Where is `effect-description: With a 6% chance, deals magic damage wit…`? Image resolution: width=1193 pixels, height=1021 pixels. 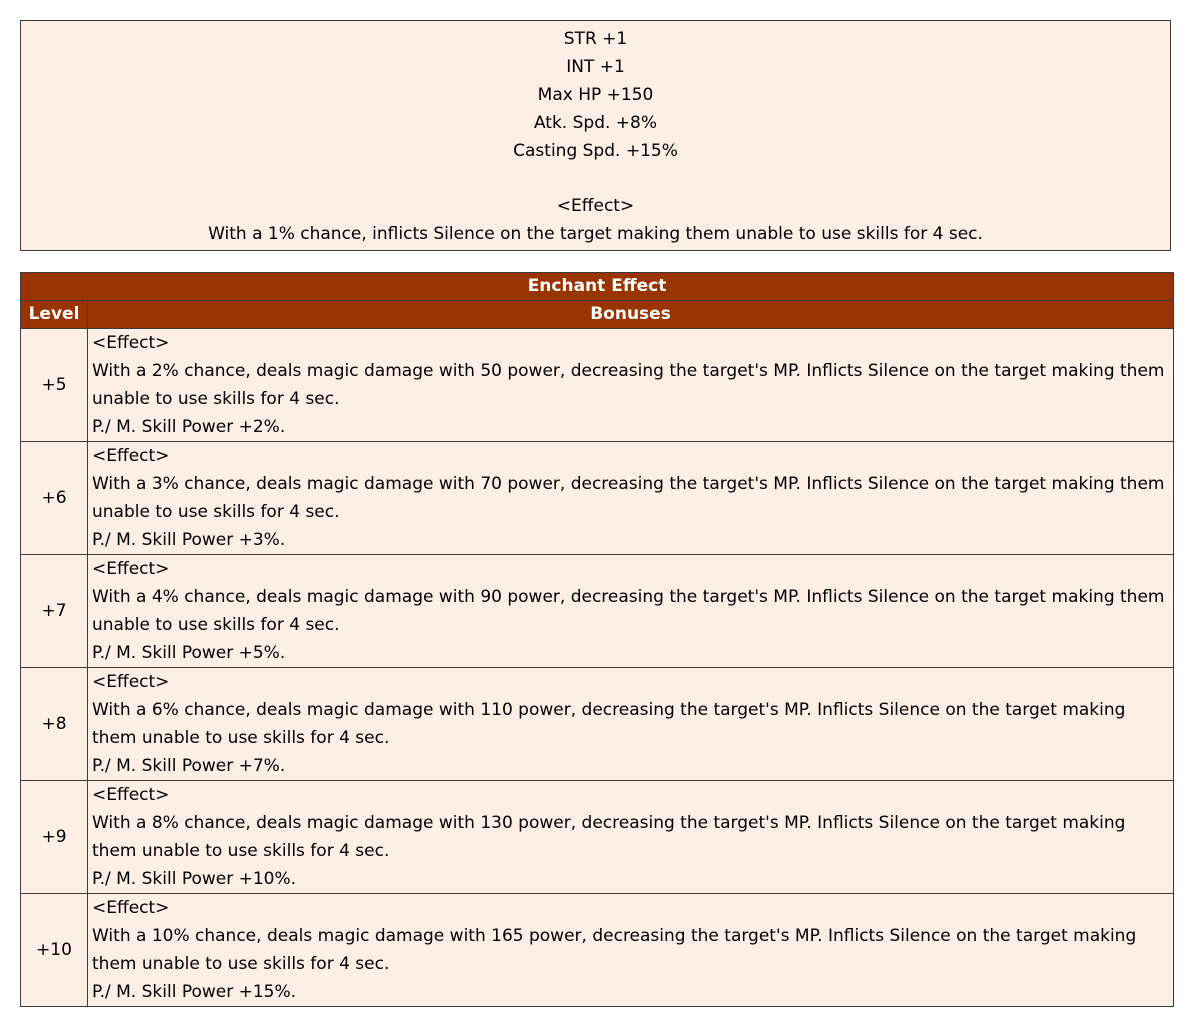 effect-description: With a 6% chance, deals magic damage wit… is located at coordinates (609, 724).